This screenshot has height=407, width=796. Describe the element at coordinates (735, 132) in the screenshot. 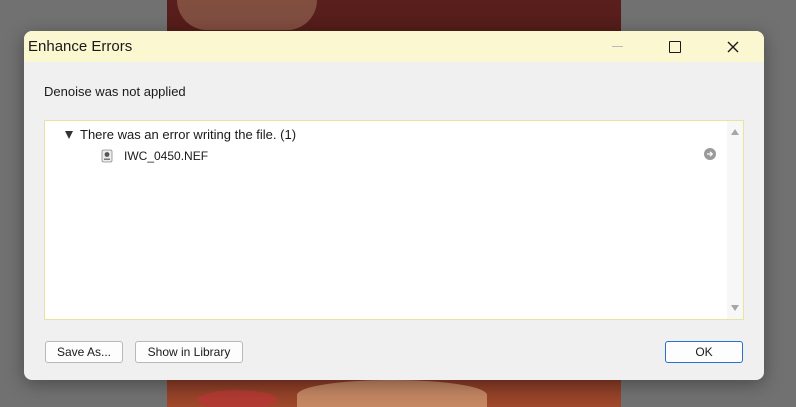

I see `scroll-up-icon` at that location.